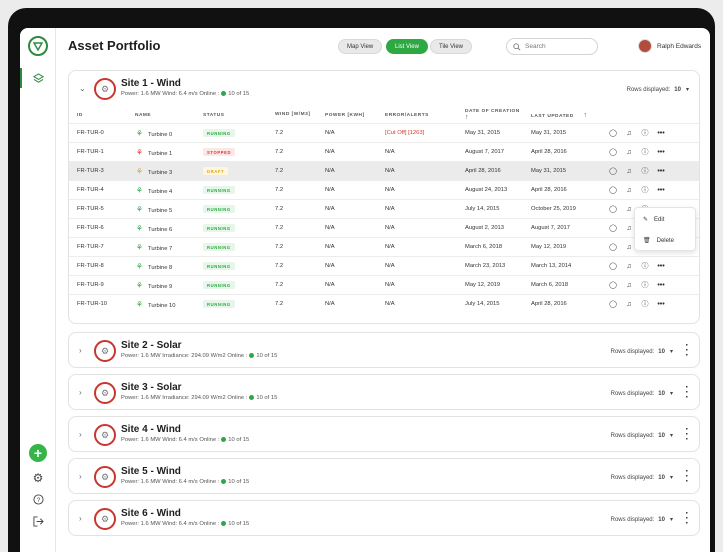  Describe the element at coordinates (296, 115) in the screenshot. I see `col-wind: WIND [W/M3]` at that location.